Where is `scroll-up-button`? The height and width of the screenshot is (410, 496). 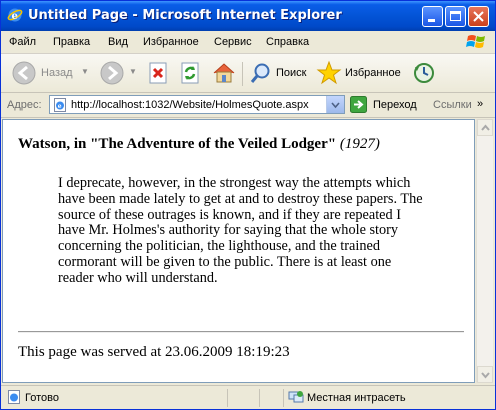 scroll-up-button is located at coordinates (485, 127).